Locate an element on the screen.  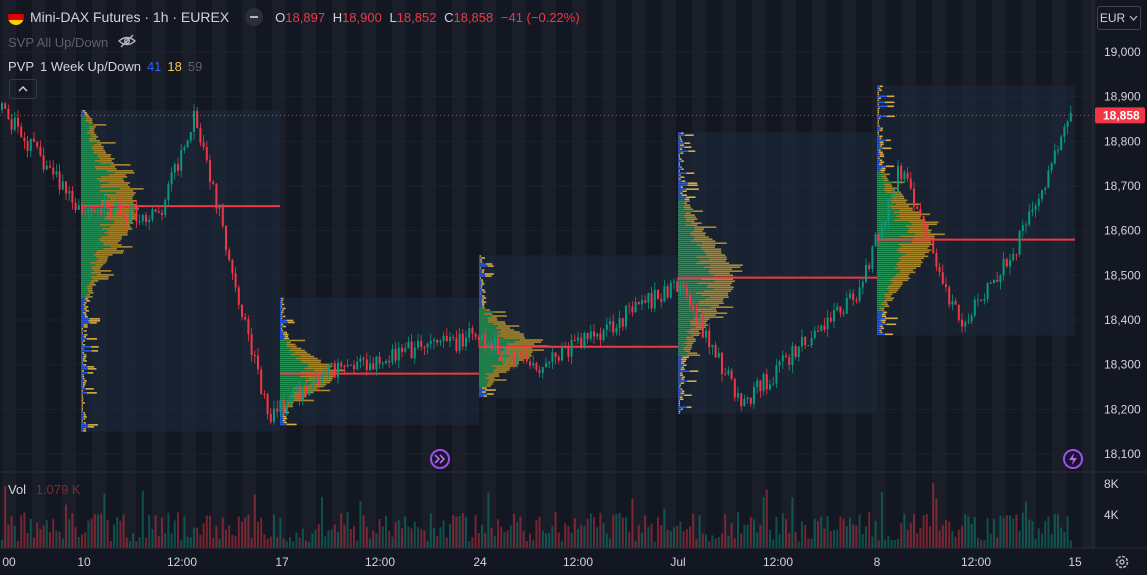
chevron-up-icon is located at coordinates (23, 89).